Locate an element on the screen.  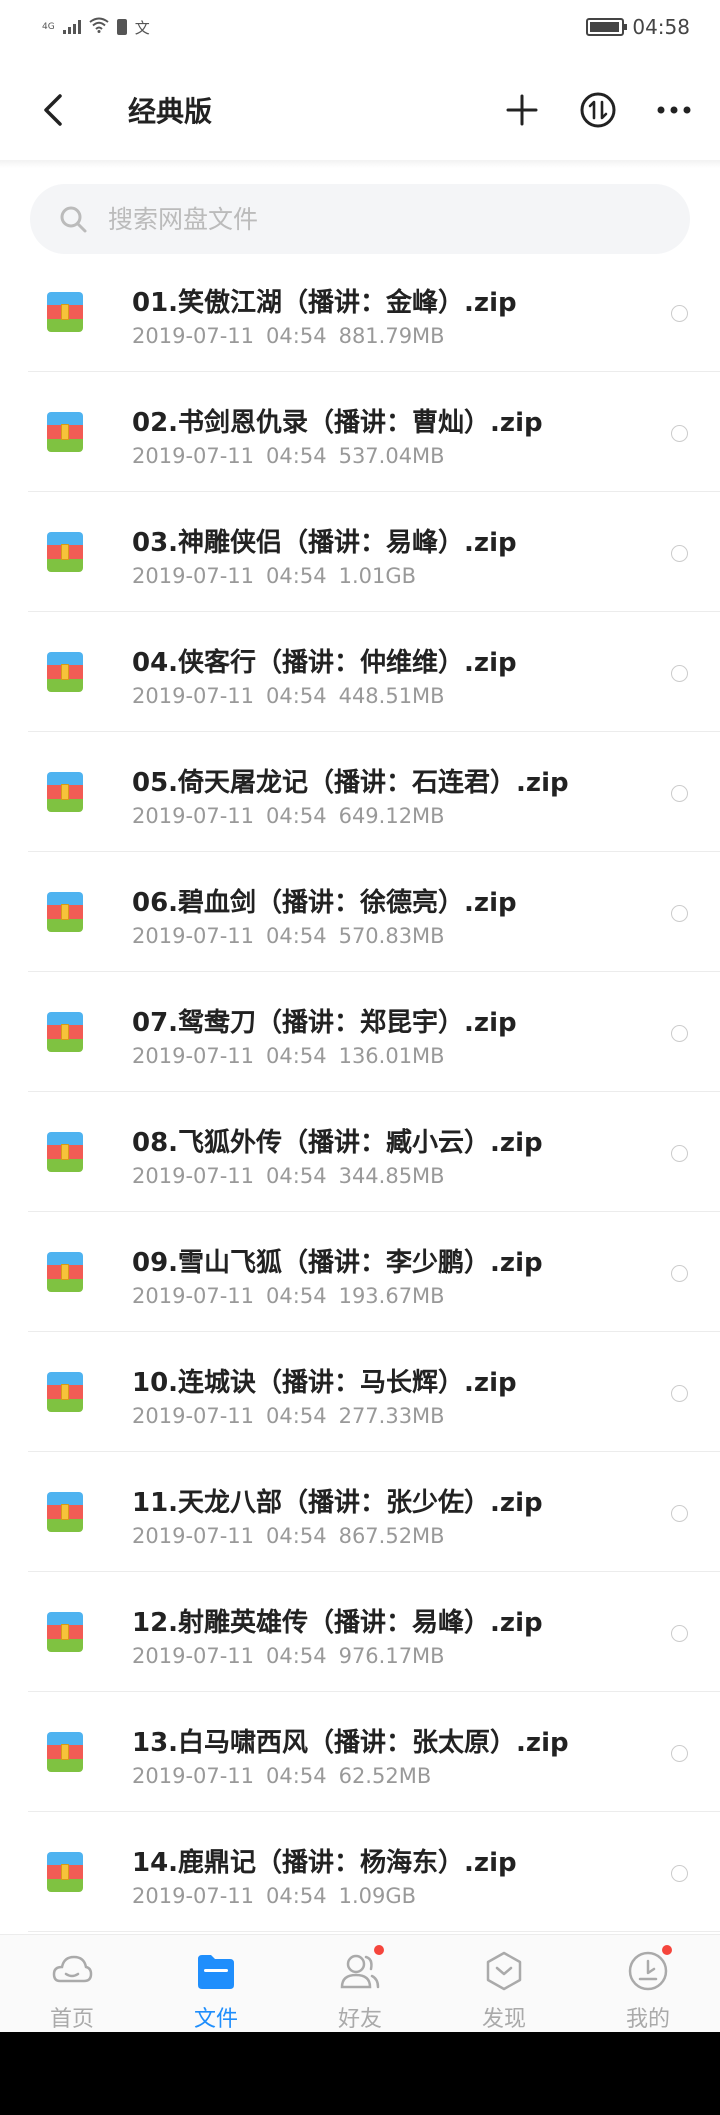
file-meta: 2019-07-11 04:54 570.83MB is located at coordinates (288, 936).